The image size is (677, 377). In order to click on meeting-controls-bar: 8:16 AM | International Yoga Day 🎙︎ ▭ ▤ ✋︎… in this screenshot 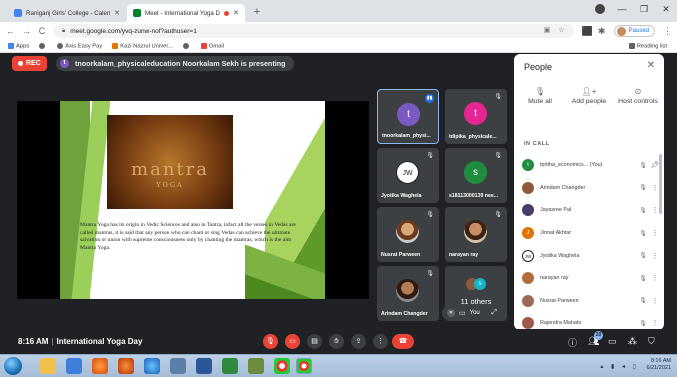, I will do `click(338, 341)`.